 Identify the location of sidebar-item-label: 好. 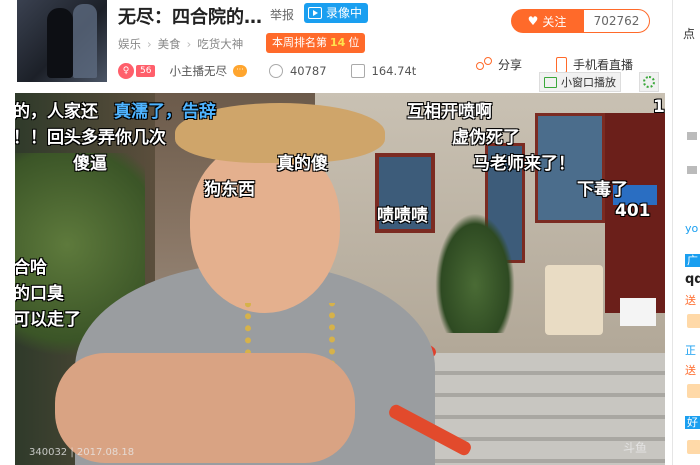
(692, 422).